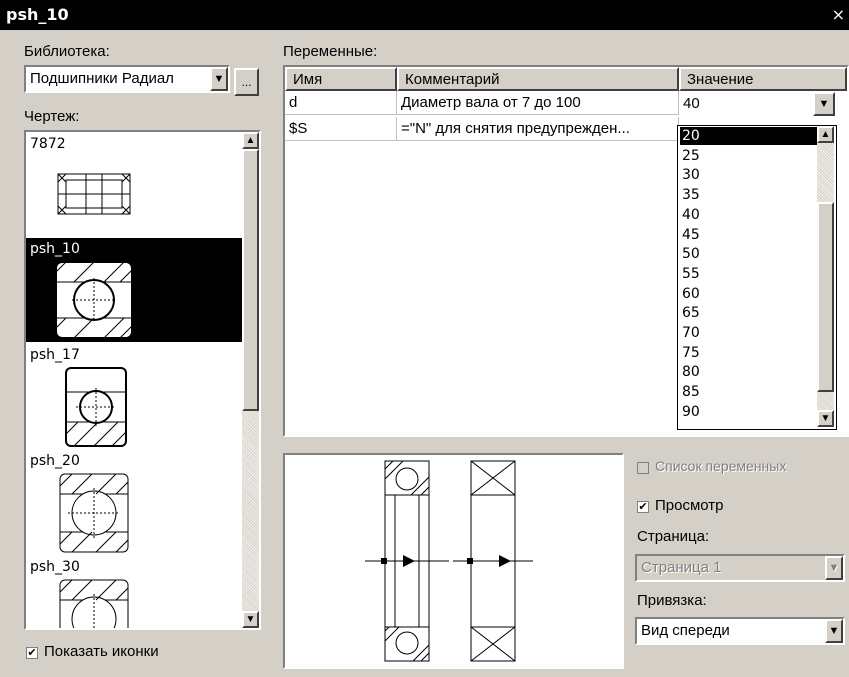 Image resolution: width=849 pixels, height=677 pixels. Describe the element at coordinates (748, 313) in the screenshot. I see `dropdown-option: 65` at that location.